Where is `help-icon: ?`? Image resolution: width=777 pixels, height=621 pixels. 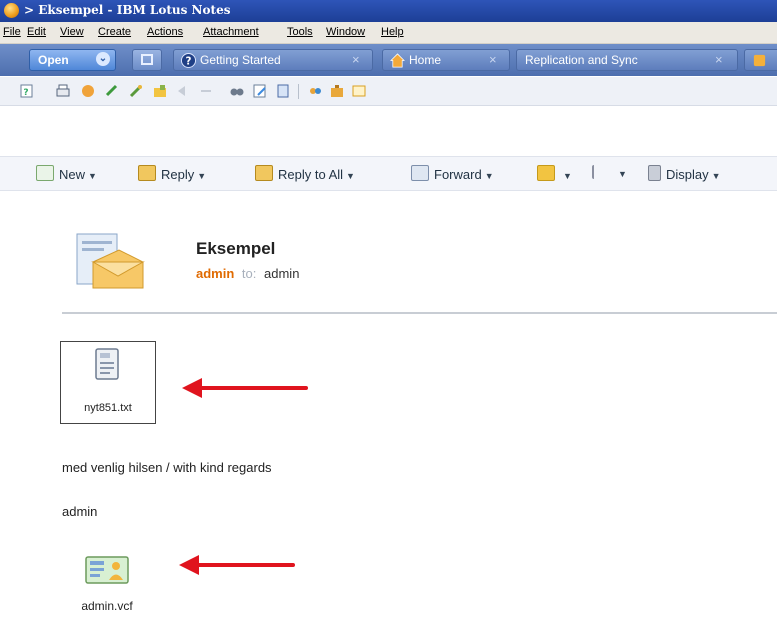 help-icon: ? is located at coordinates (188, 60).